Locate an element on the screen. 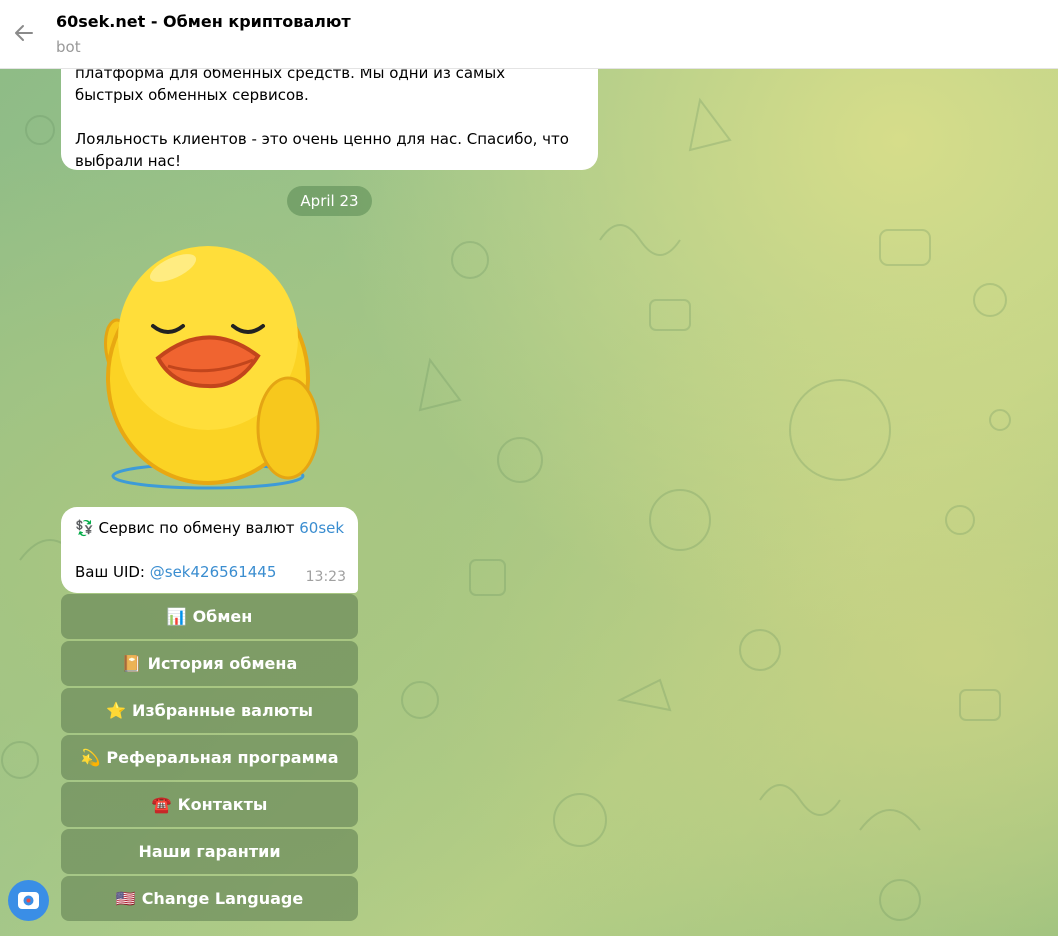 The width and height of the screenshot is (1058, 936). arrow-left-icon is located at coordinates (24, 33).